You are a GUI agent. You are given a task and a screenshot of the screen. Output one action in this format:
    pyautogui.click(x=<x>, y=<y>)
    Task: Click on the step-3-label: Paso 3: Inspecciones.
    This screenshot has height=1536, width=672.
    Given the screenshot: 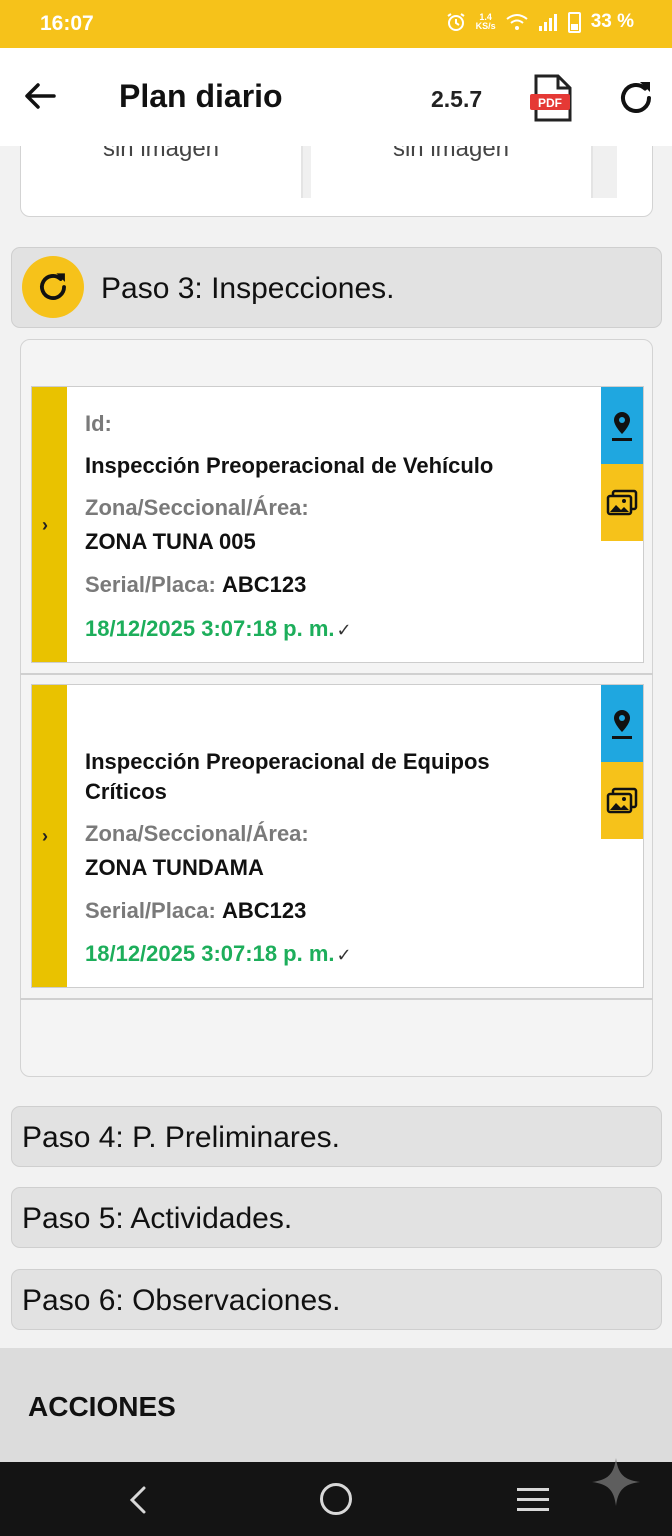 What is the action you would take?
    pyautogui.click(x=248, y=288)
    